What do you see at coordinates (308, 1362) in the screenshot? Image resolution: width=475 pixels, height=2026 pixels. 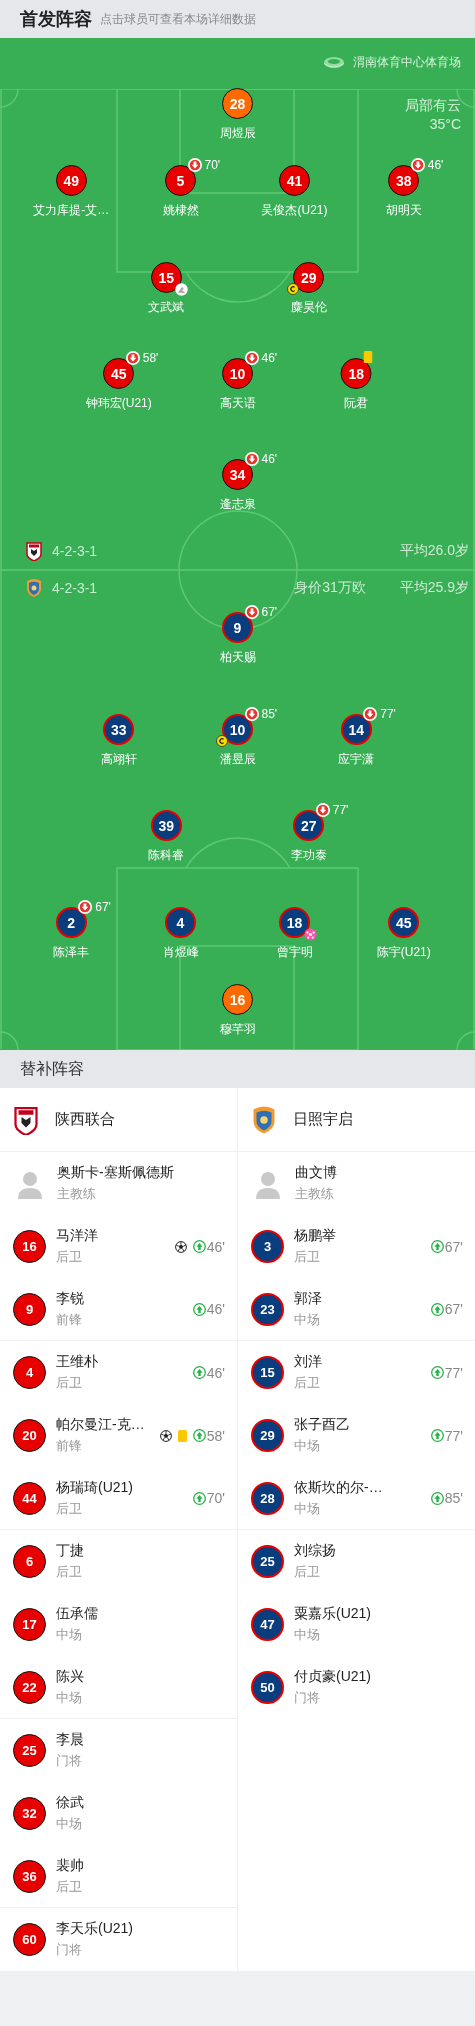 I see `player-name: 刘洋` at bounding box center [308, 1362].